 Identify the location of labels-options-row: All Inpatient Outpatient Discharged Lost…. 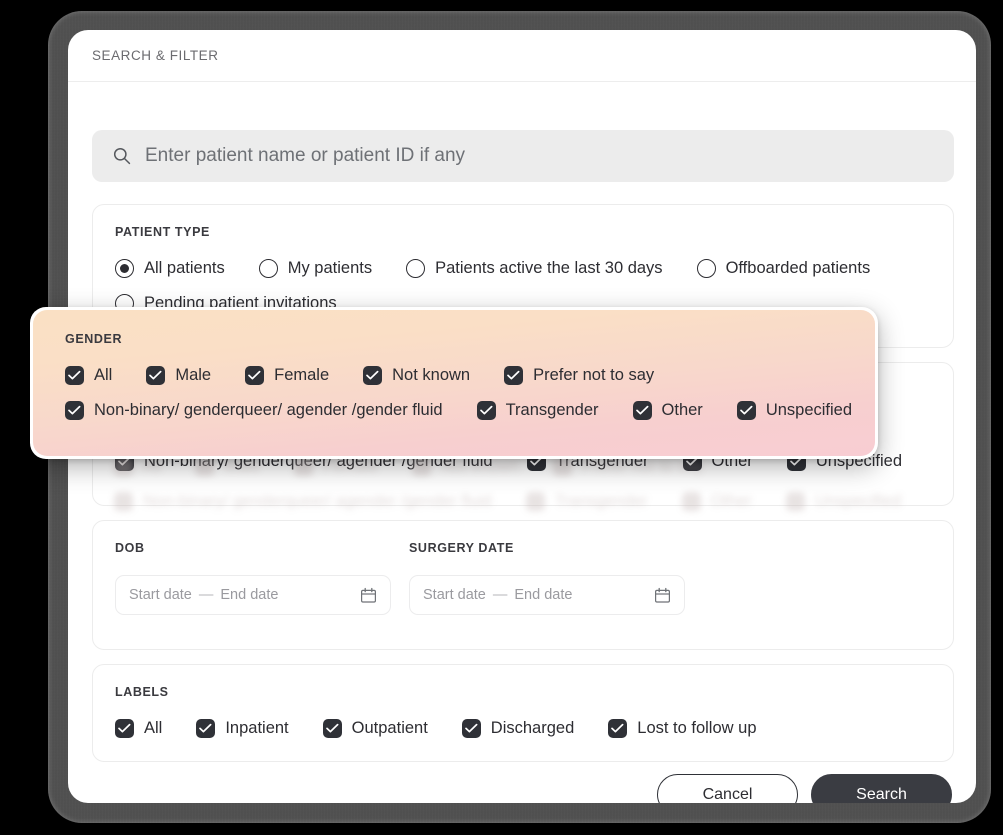
(523, 728).